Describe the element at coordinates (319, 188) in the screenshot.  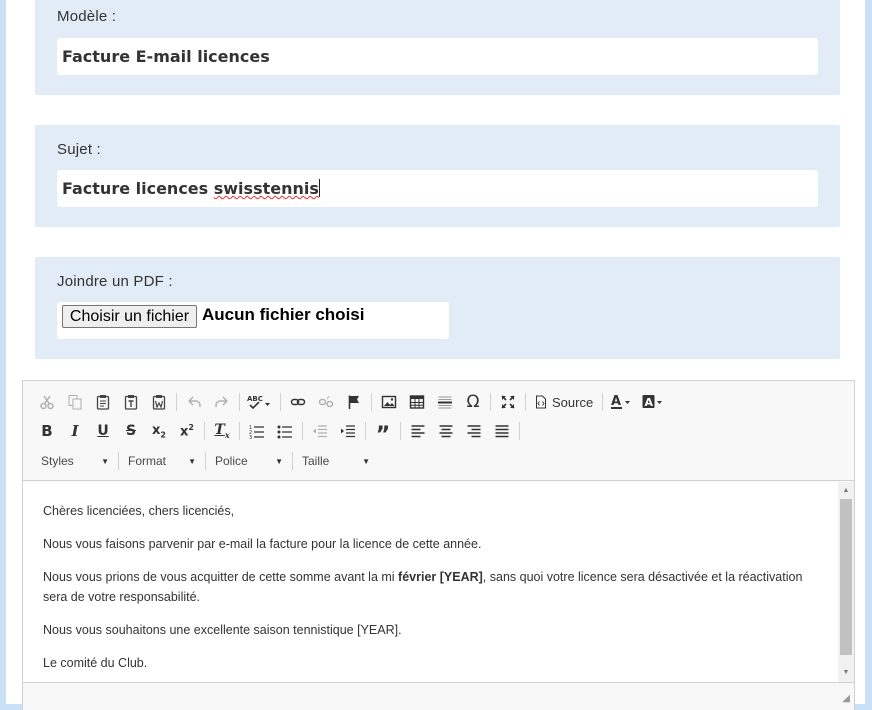
I see `text-caret` at that location.